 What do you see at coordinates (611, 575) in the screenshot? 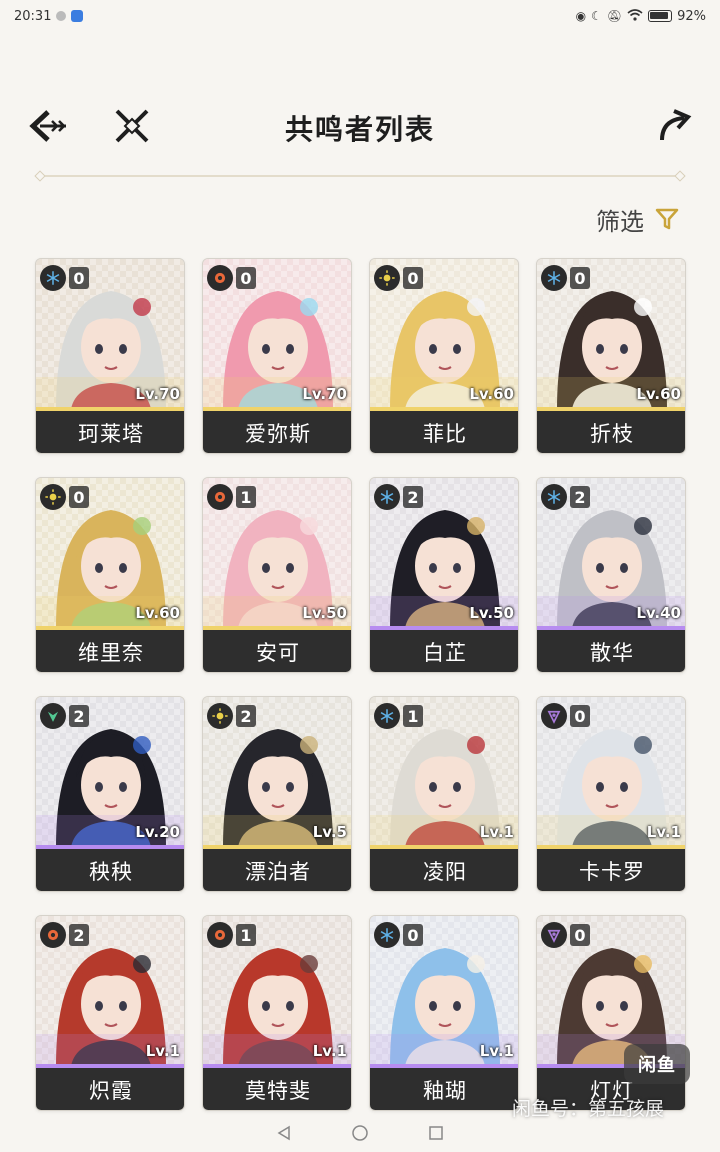
I see `character-card: 2 Lv.40 散华` at bounding box center [611, 575].